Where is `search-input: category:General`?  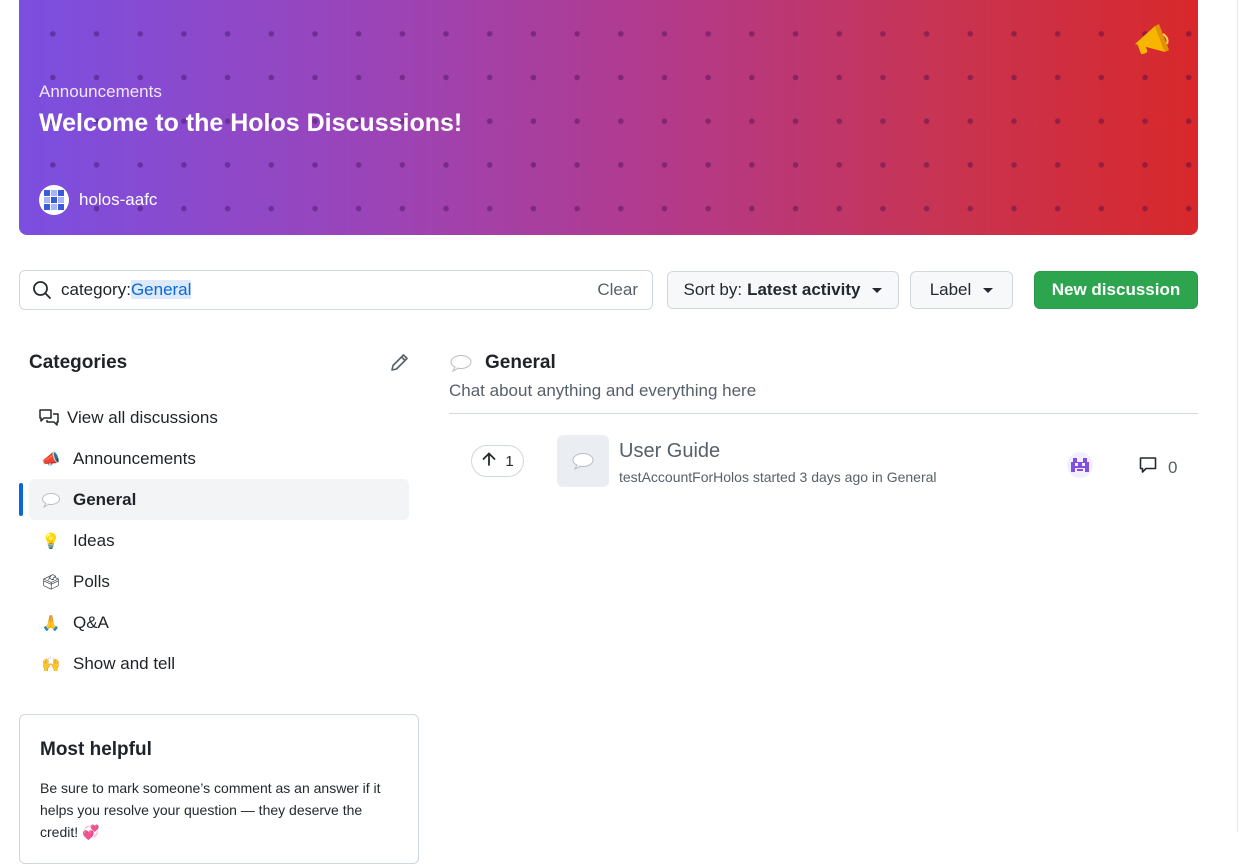 search-input: category:General is located at coordinates (126, 290).